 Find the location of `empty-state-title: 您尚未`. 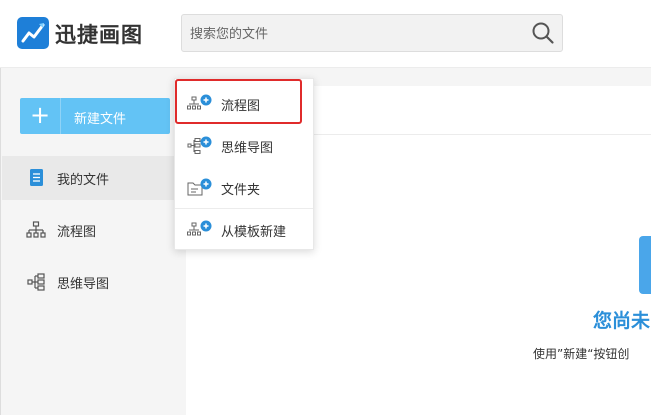

empty-state-title: 您尚未 is located at coordinates (622, 321).